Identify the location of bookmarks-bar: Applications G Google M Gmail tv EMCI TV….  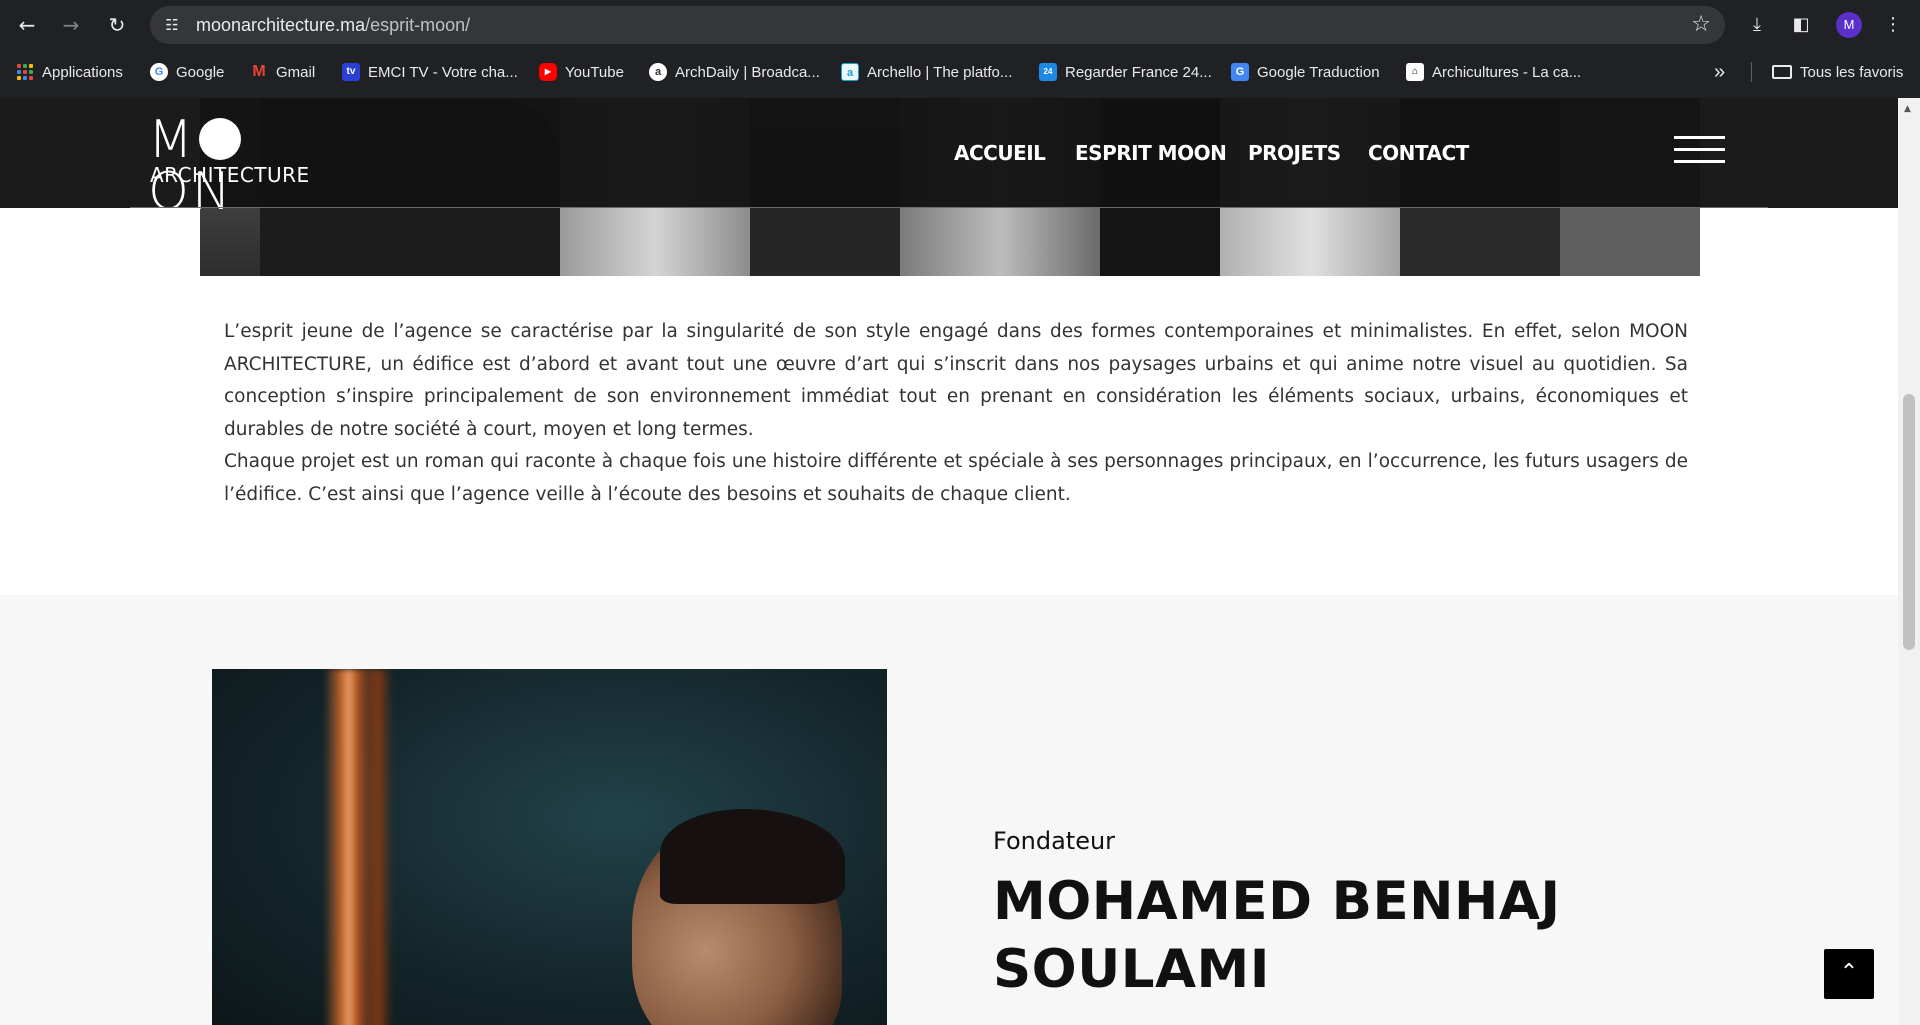
(960, 74).